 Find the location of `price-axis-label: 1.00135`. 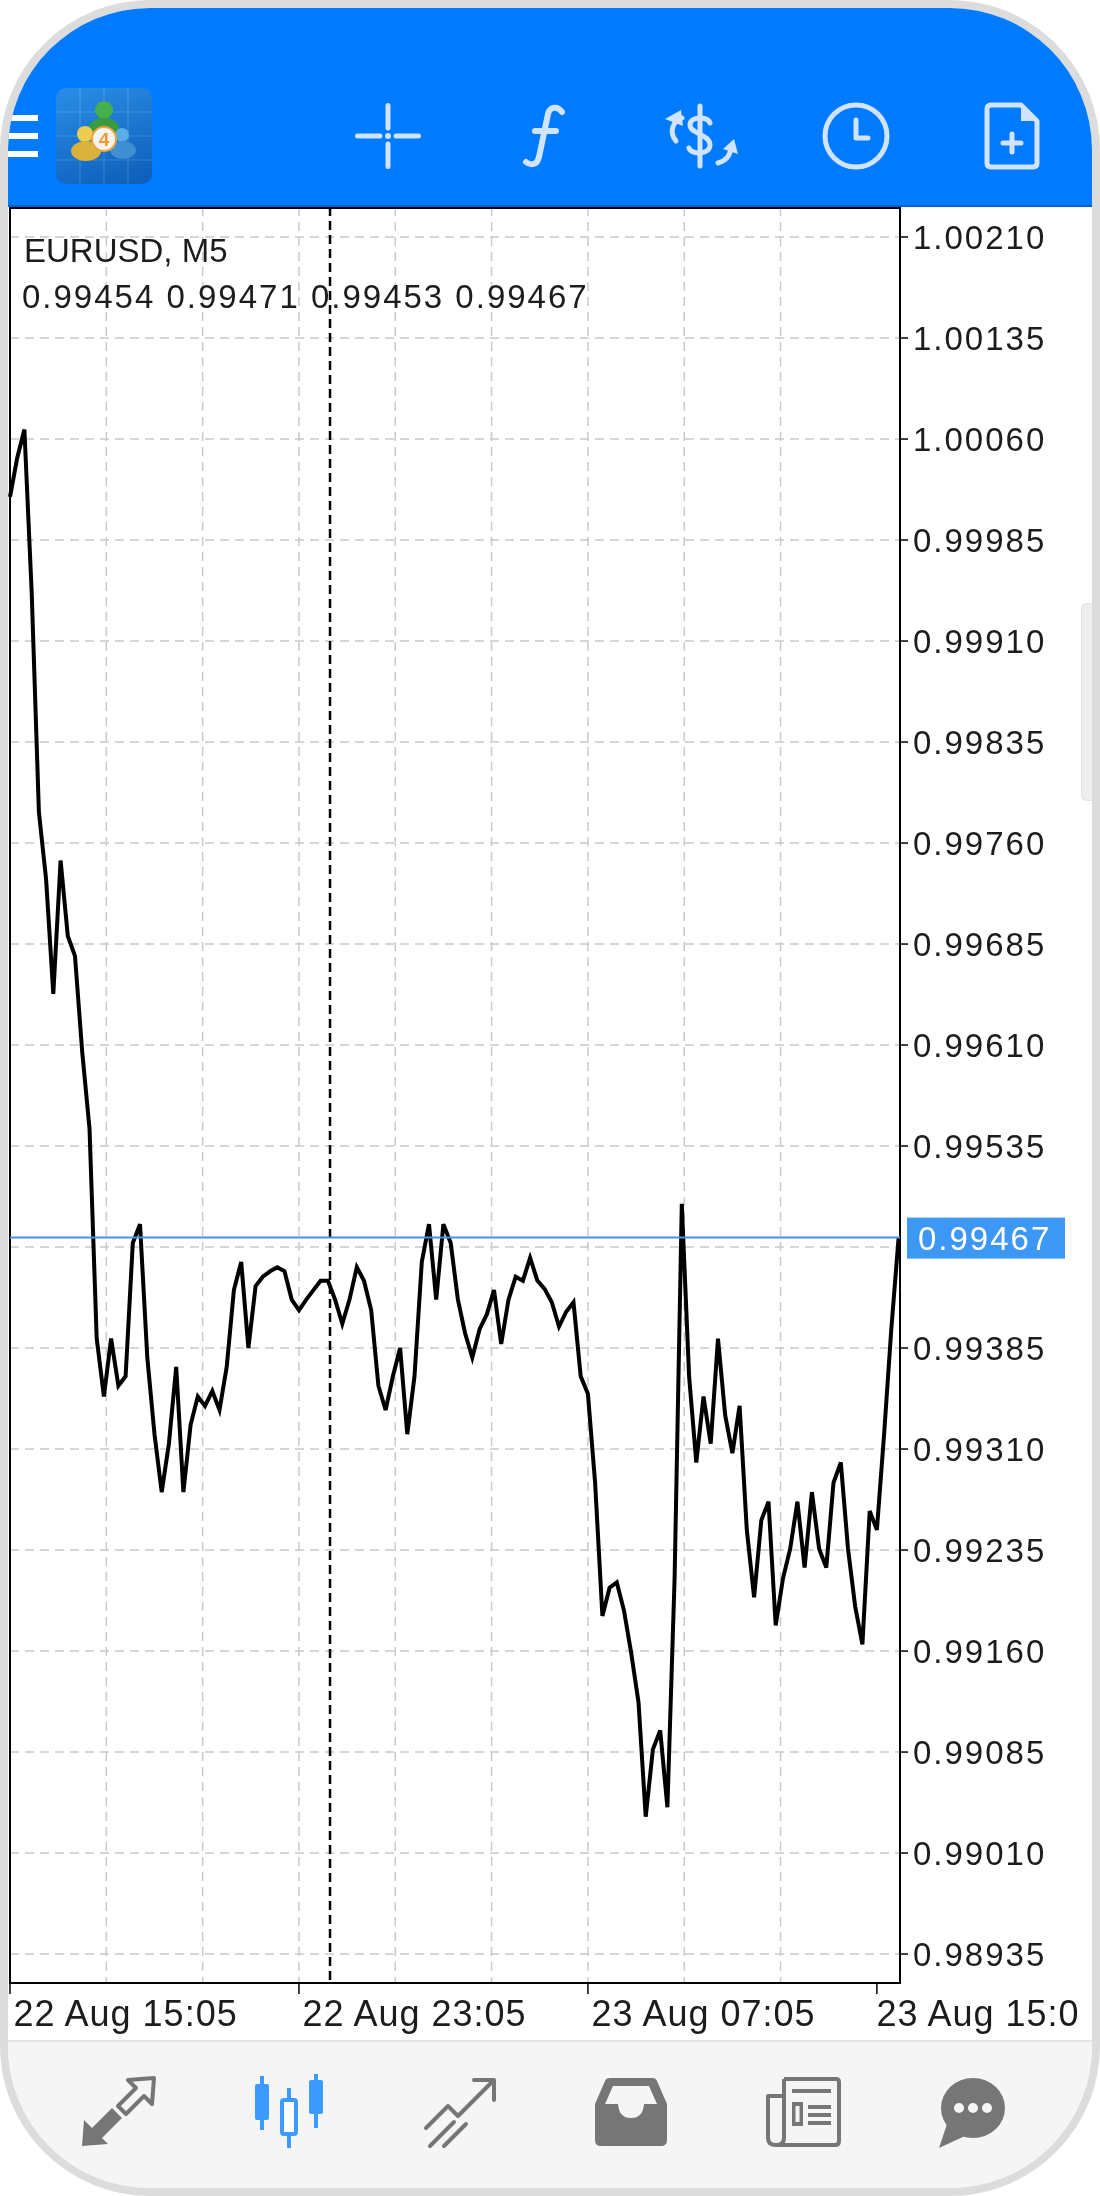

price-axis-label: 1.00135 is located at coordinates (980, 339).